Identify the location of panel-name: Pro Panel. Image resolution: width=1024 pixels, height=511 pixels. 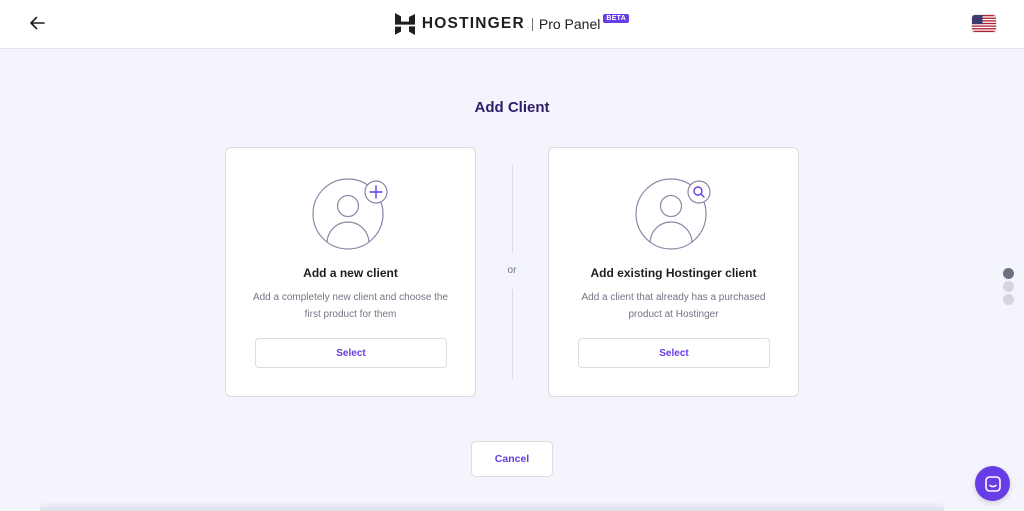
(569, 24).